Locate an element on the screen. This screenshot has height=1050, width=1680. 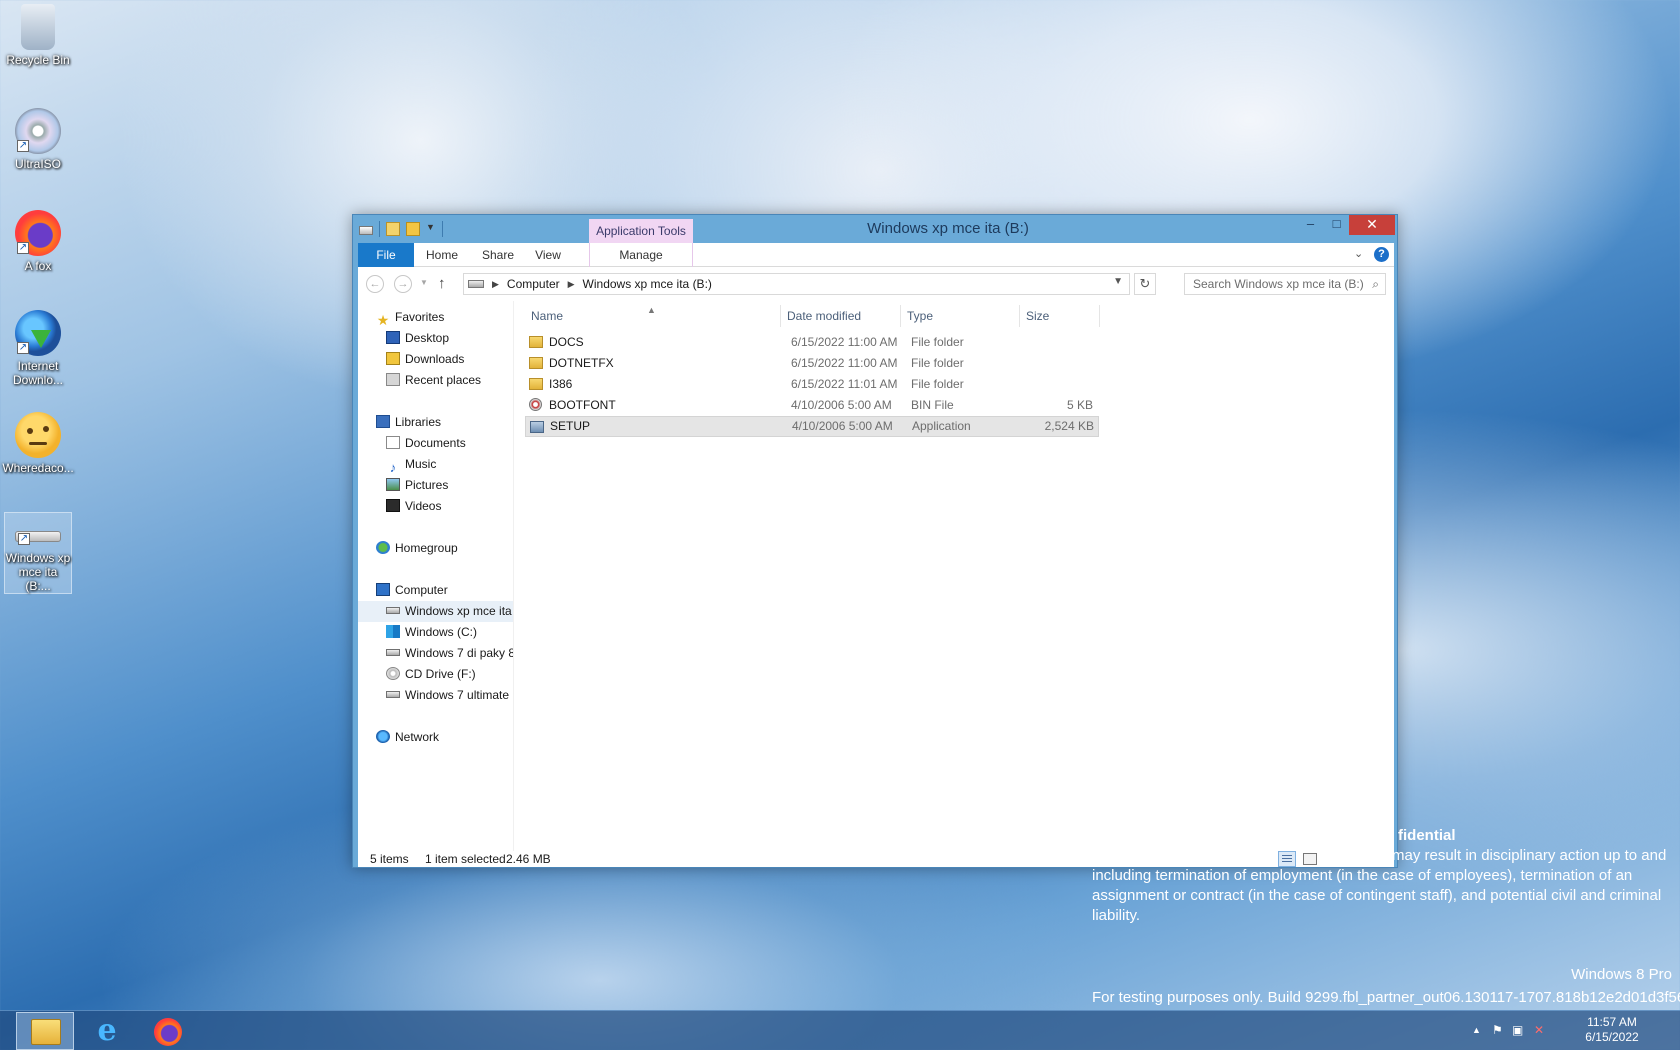
taskbar-internet-explorer: e is located at coordinates (107, 1031).